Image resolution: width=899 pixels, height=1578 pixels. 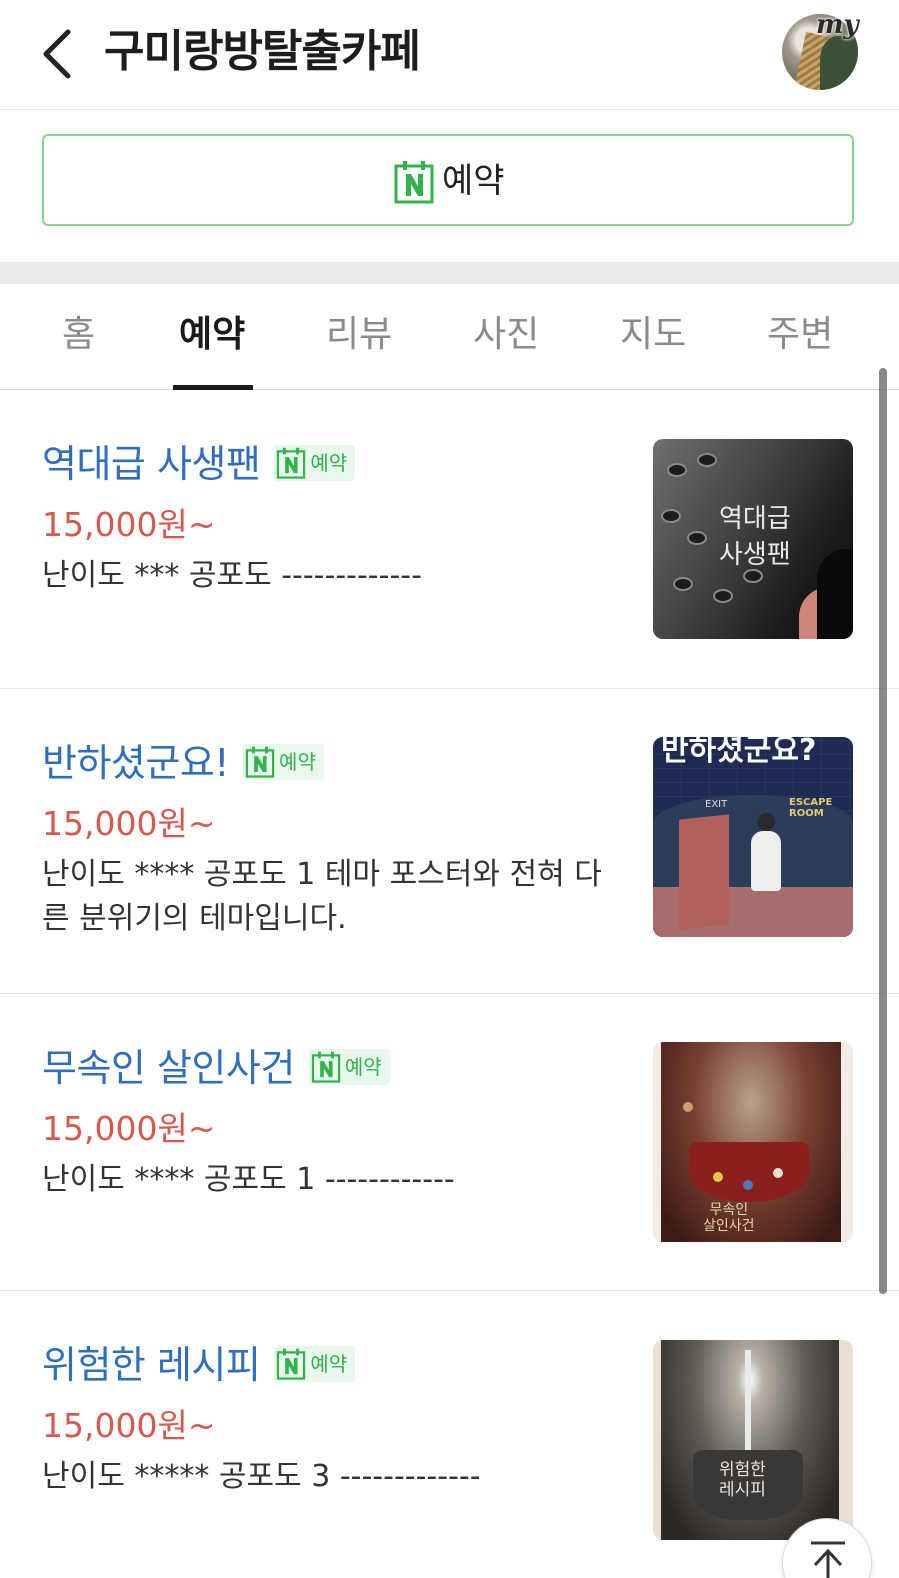 I want to click on tab-bar: 홈 예약 리뷰 사진 지도 주변, so click(x=449, y=337).